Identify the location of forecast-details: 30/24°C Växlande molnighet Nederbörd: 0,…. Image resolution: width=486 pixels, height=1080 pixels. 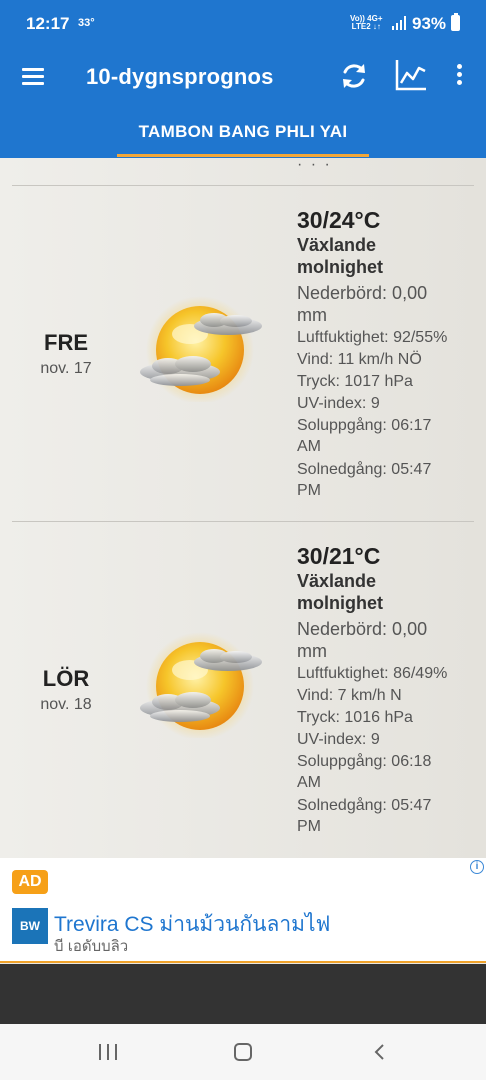
(387, 353).